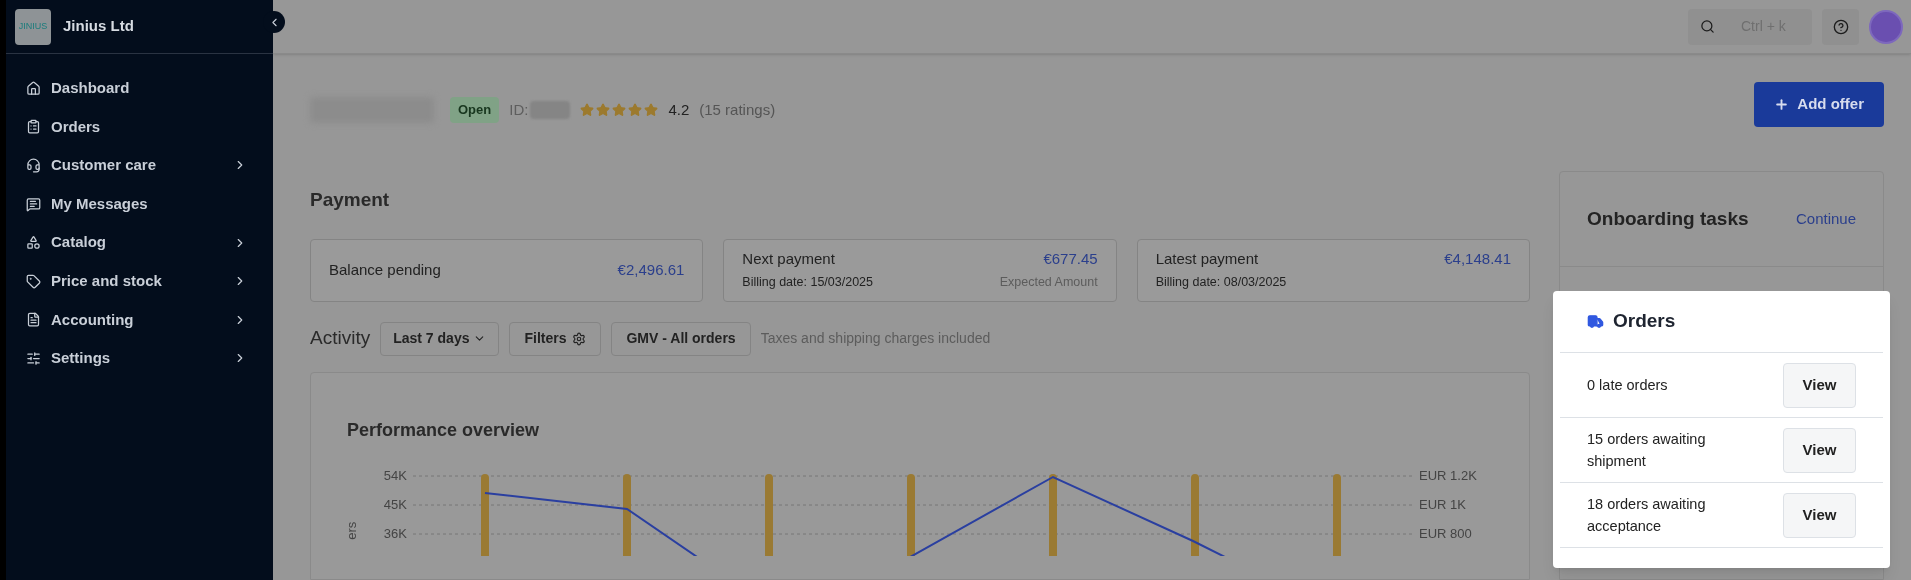 The image size is (1911, 580). I want to click on id-label: ID:, so click(519, 109).